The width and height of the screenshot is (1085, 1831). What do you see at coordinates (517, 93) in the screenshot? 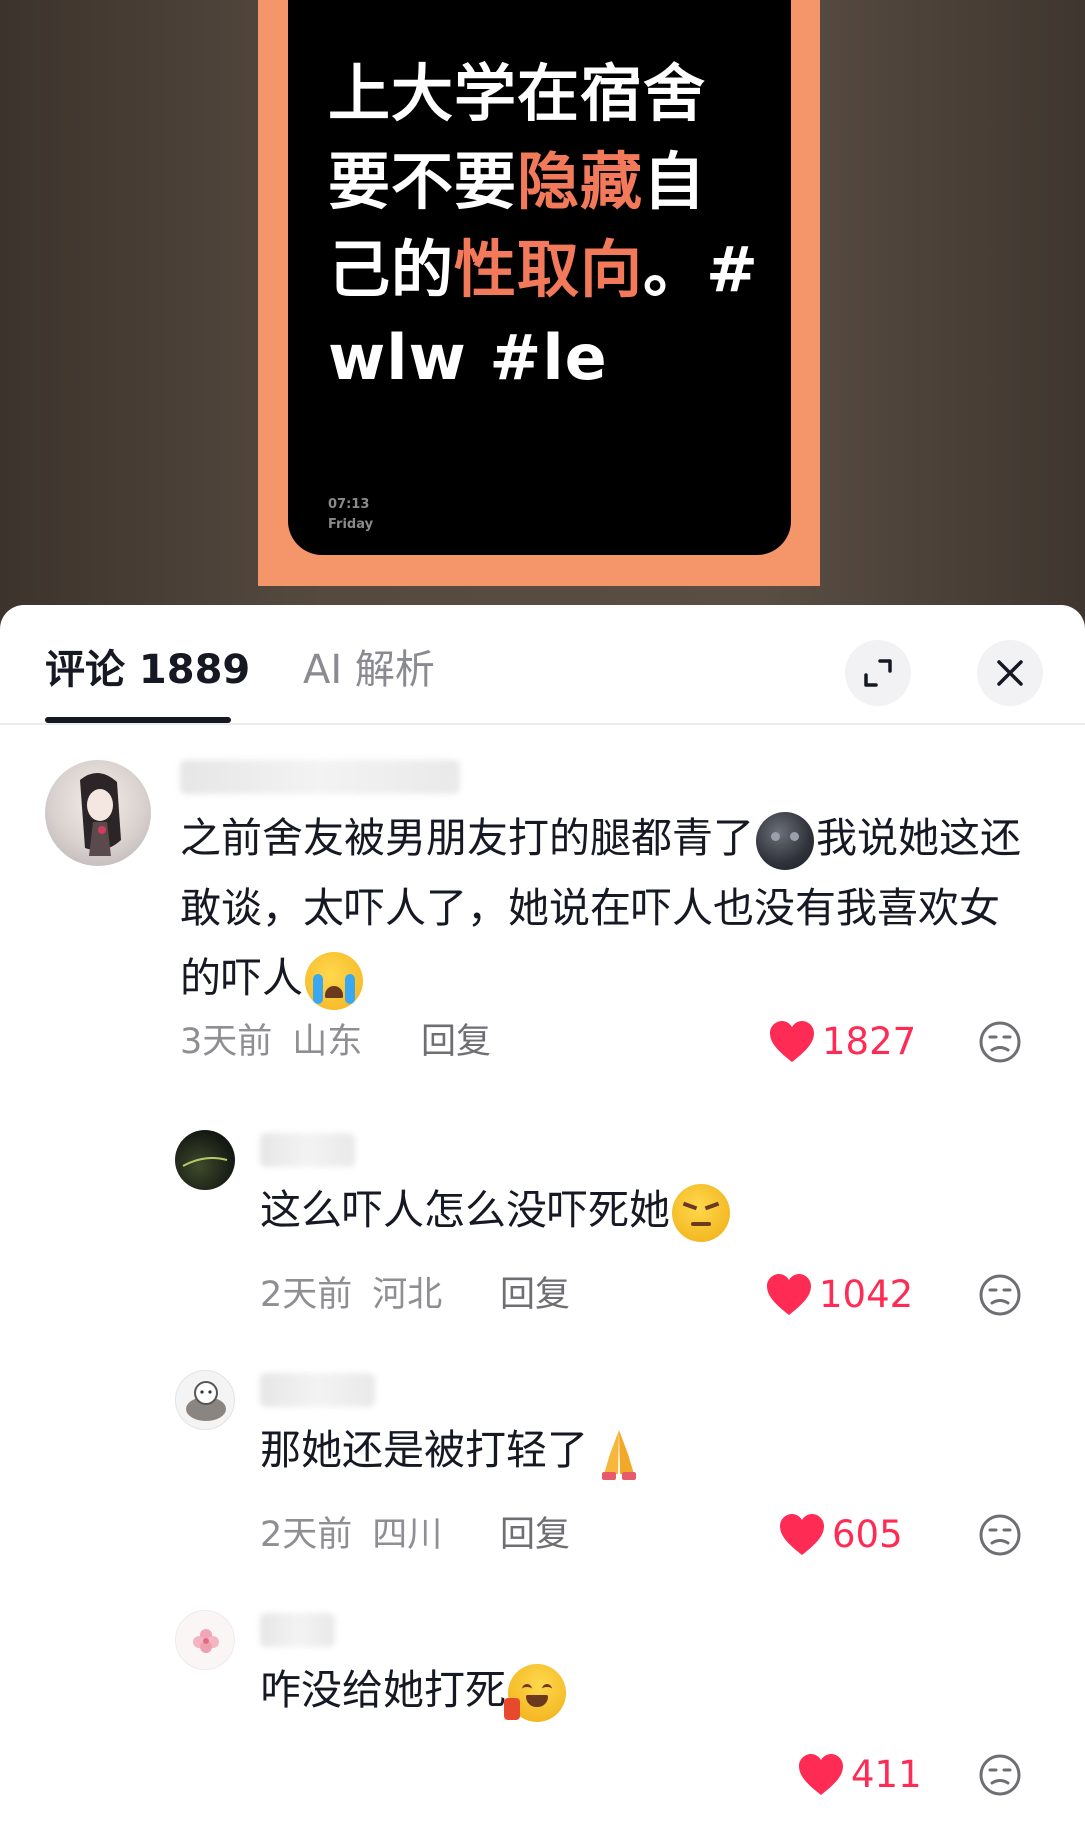
I see `post-line-1: 上大学在宿舍` at bounding box center [517, 93].